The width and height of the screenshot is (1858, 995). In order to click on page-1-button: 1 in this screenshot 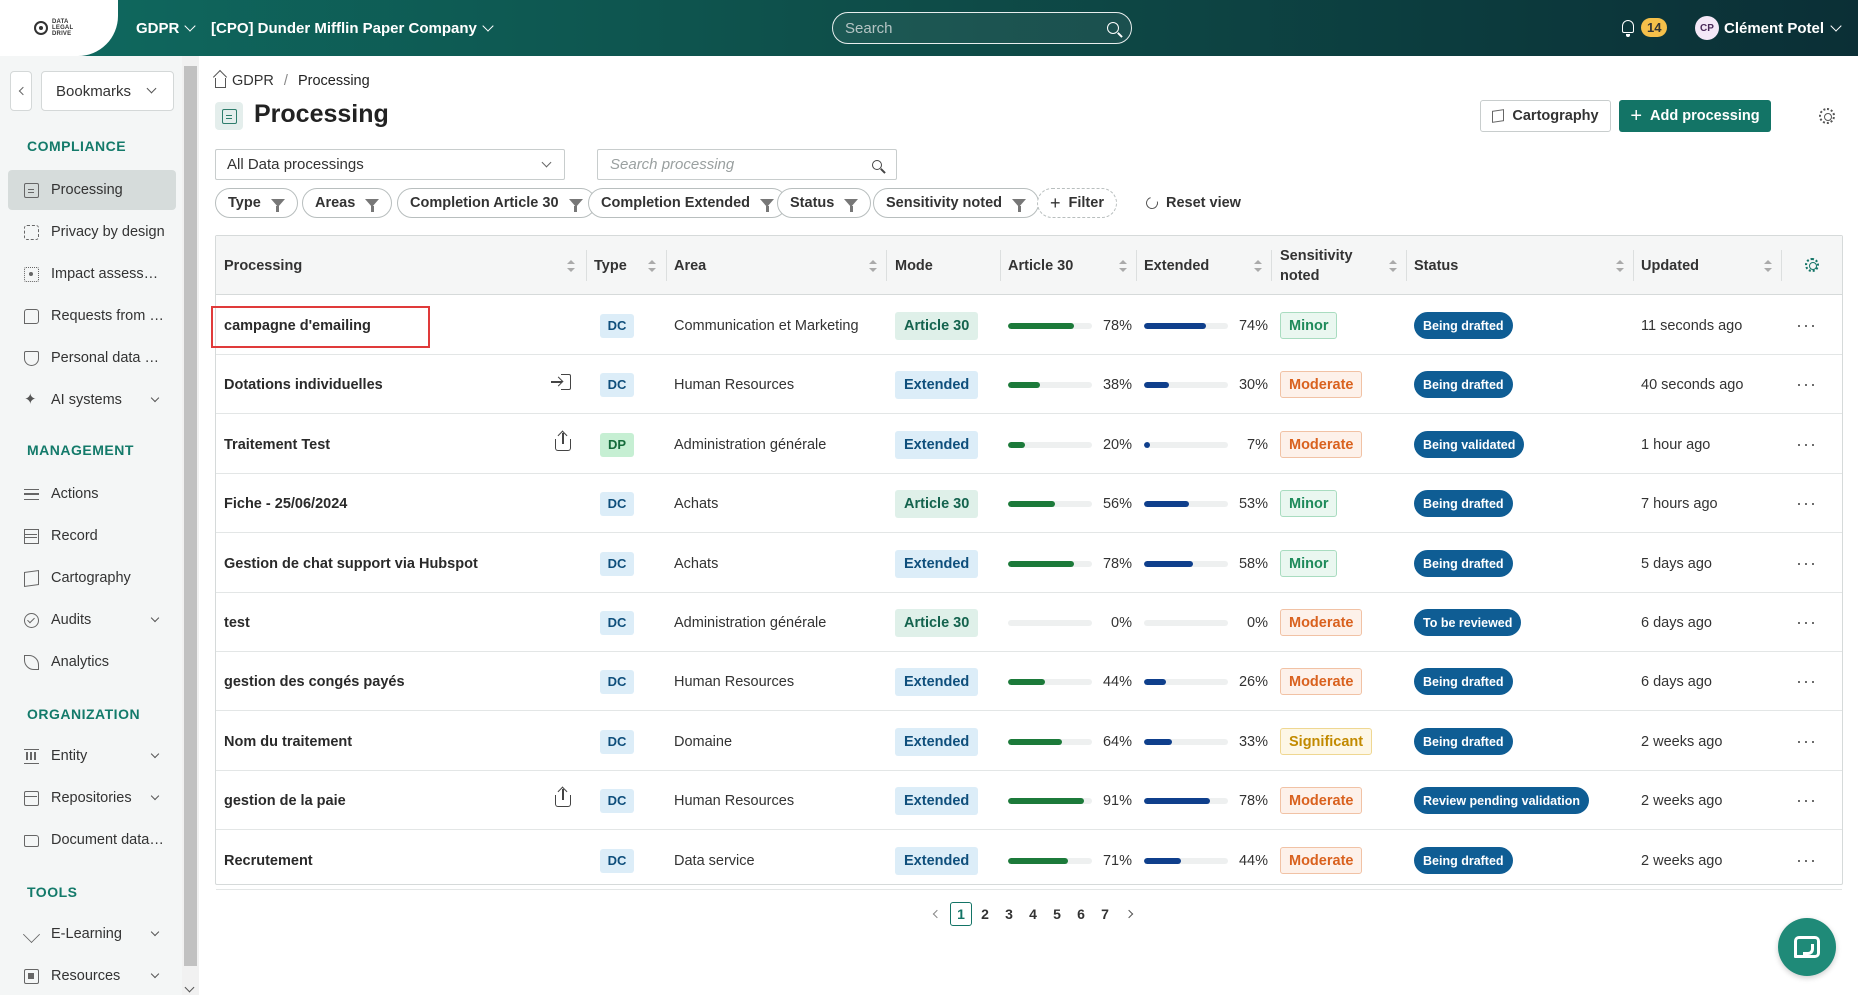, I will do `click(961, 914)`.